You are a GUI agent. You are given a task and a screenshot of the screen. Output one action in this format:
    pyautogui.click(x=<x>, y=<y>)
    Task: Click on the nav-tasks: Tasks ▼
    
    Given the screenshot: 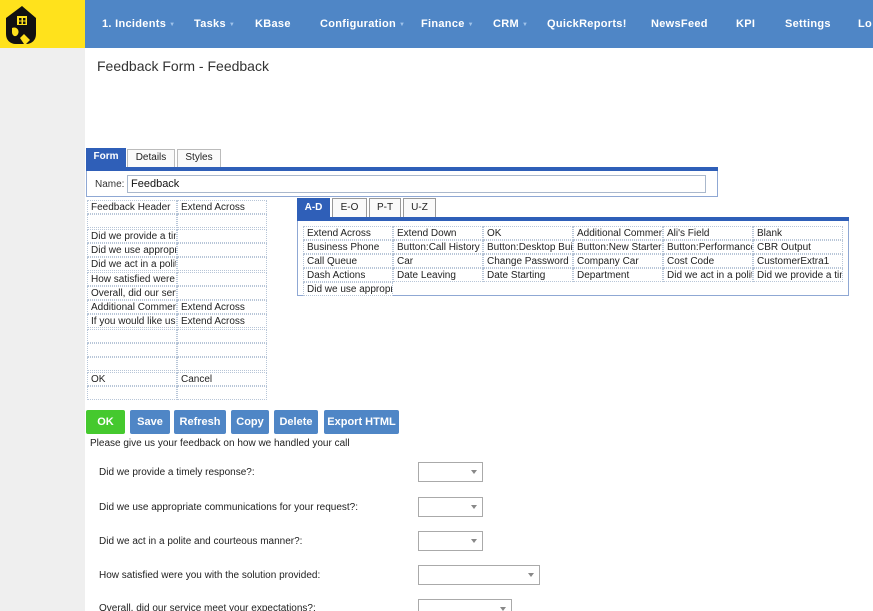 What is the action you would take?
    pyautogui.click(x=214, y=24)
    